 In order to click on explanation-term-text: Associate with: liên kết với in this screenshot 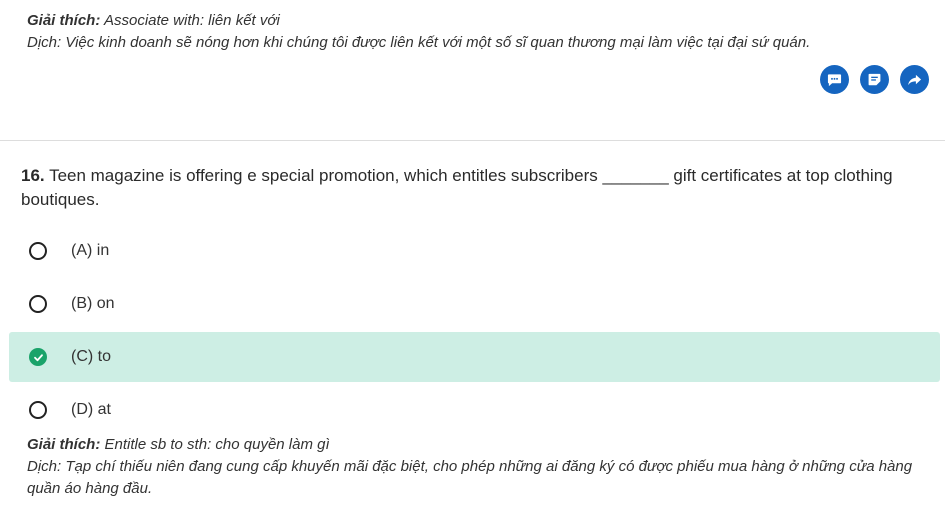, I will do `click(191, 20)`.